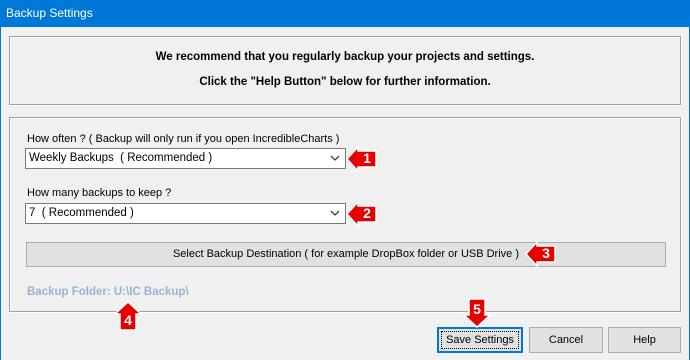 Image resolution: width=690 pixels, height=360 pixels. What do you see at coordinates (362, 214) in the screenshot?
I see `callout-2: 2` at bounding box center [362, 214].